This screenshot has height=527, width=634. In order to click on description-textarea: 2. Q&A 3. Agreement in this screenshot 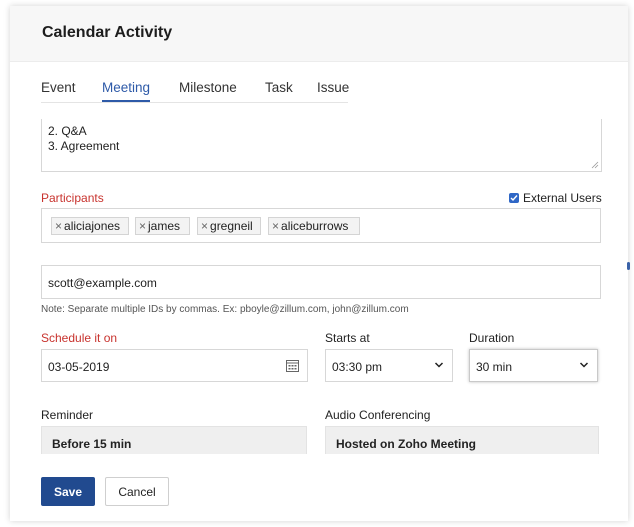, I will do `click(321, 145)`.